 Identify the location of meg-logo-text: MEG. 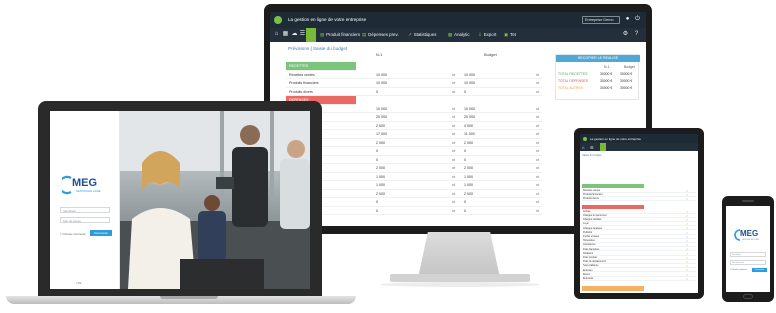
(85, 183).